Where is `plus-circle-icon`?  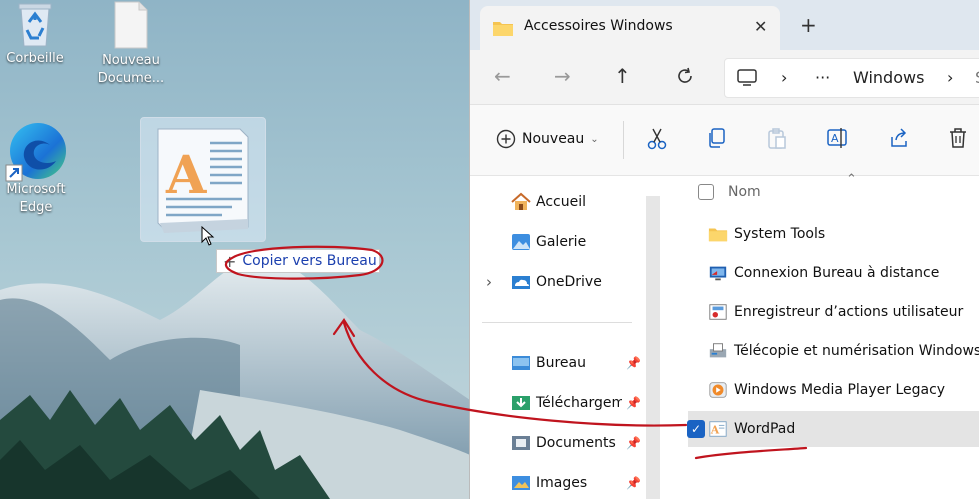
plus-circle-icon is located at coordinates (506, 139).